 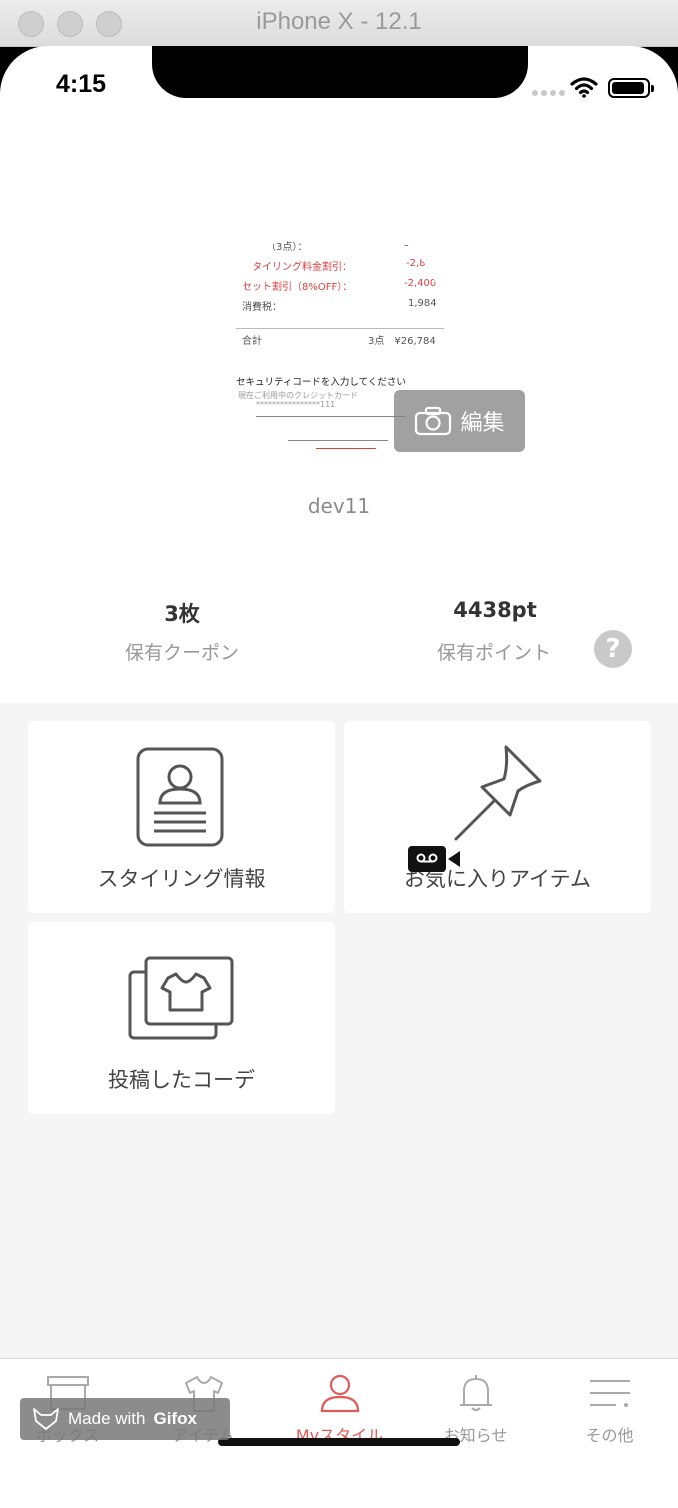 What do you see at coordinates (175, 1418) in the screenshot?
I see `watermark-brand: Gifox` at bounding box center [175, 1418].